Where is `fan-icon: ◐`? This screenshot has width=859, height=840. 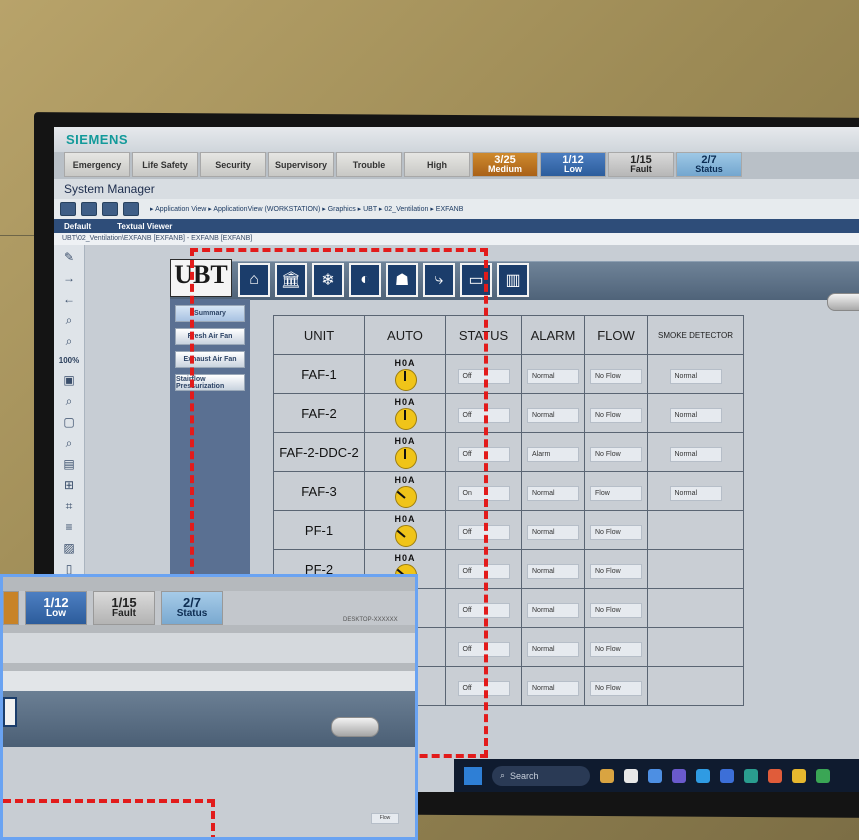
fan-icon: ◐ is located at coordinates (365, 280).